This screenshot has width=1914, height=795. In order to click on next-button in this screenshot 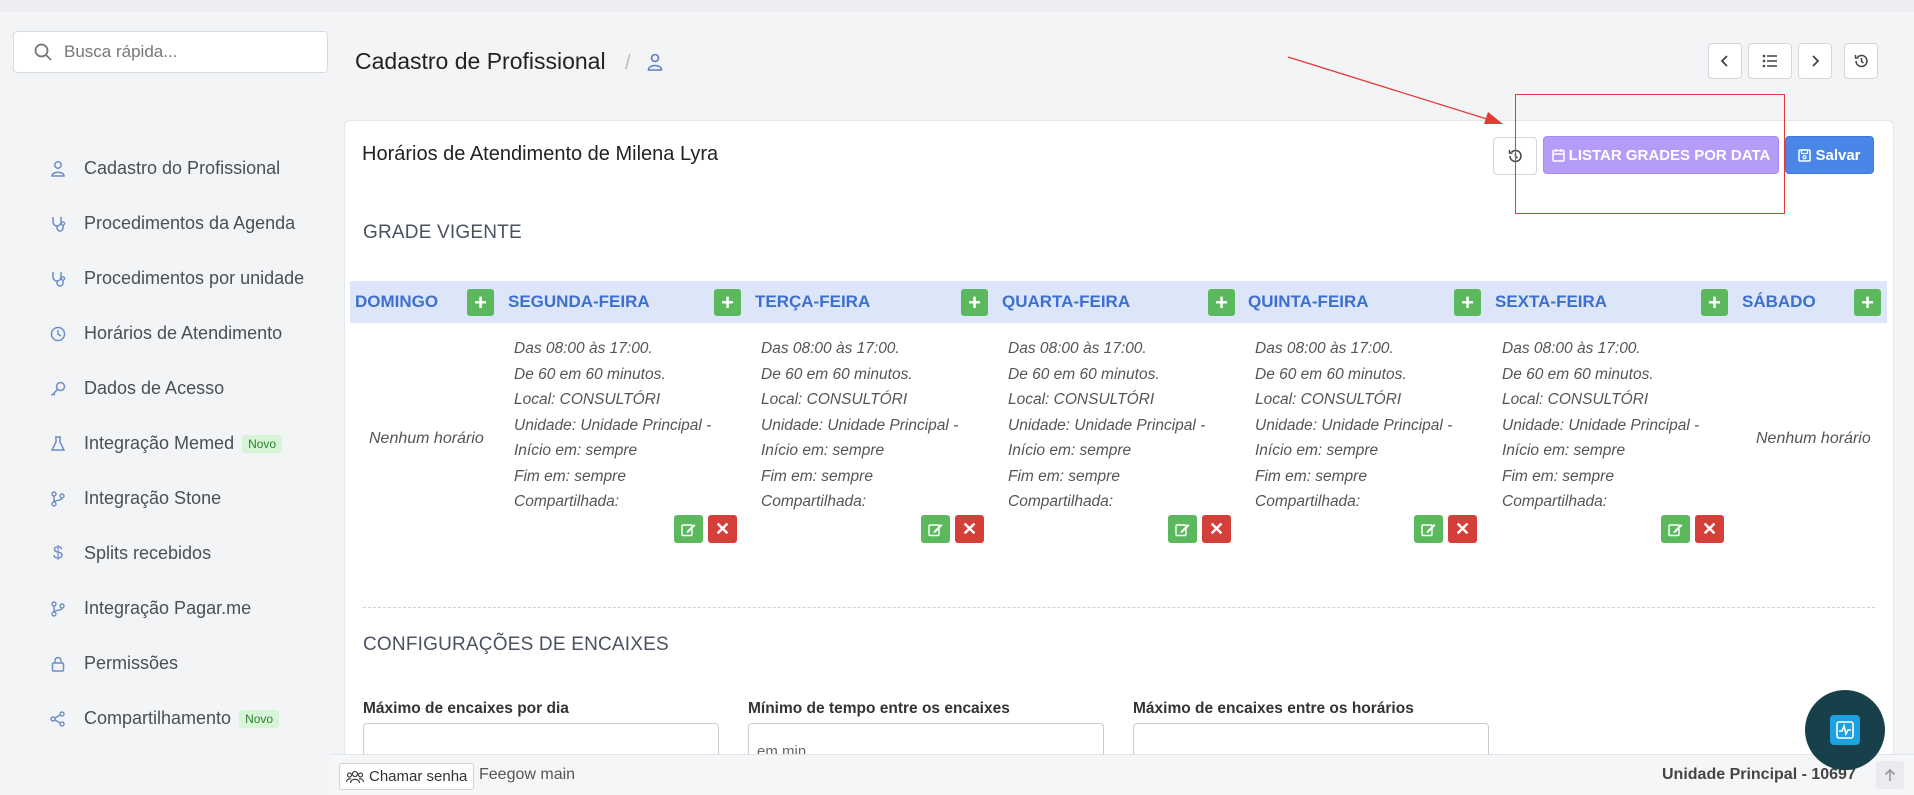, I will do `click(1815, 61)`.